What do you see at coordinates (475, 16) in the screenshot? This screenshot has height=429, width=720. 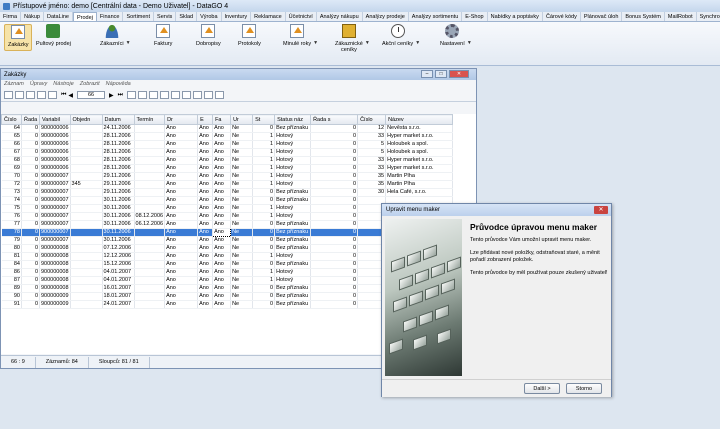 I see `menu-item-15: E-Shop` at bounding box center [475, 16].